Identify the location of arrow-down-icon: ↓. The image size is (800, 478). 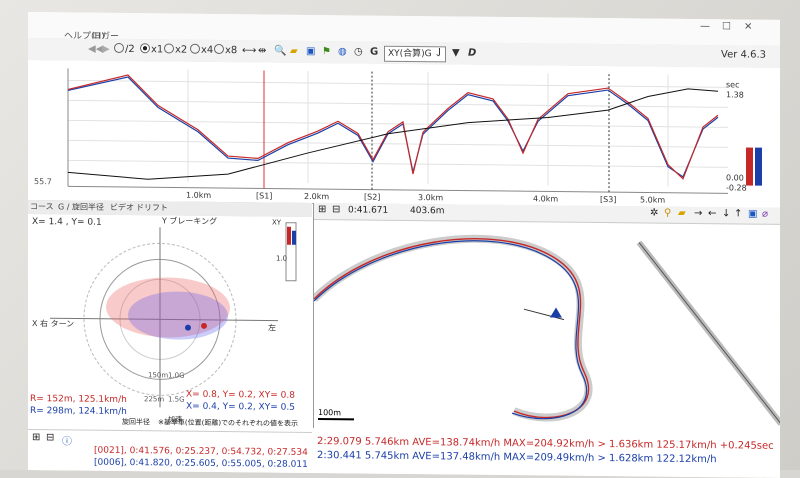
(726, 213).